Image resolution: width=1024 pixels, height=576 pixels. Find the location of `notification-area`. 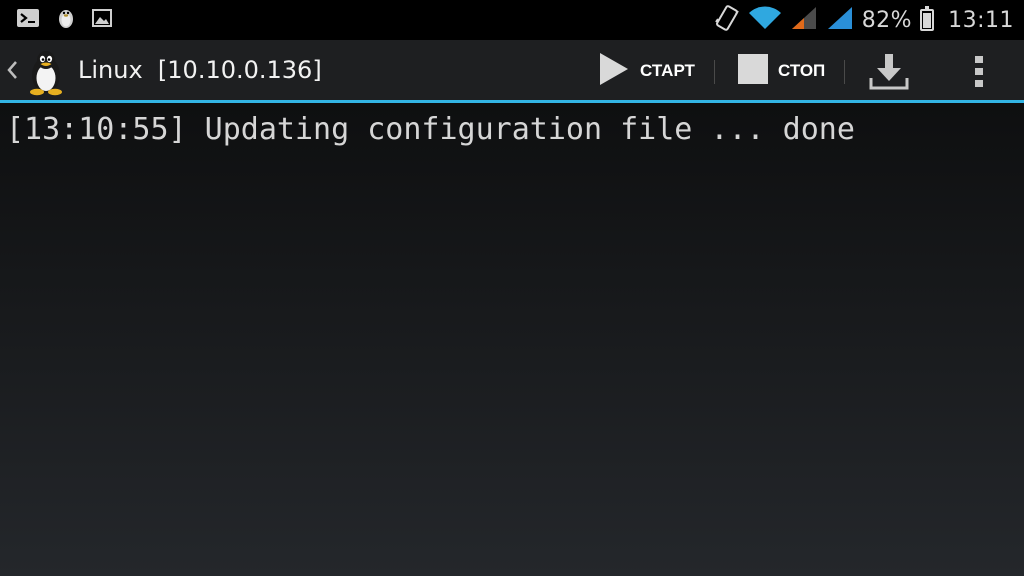

notification-area is located at coordinates (64, 20).